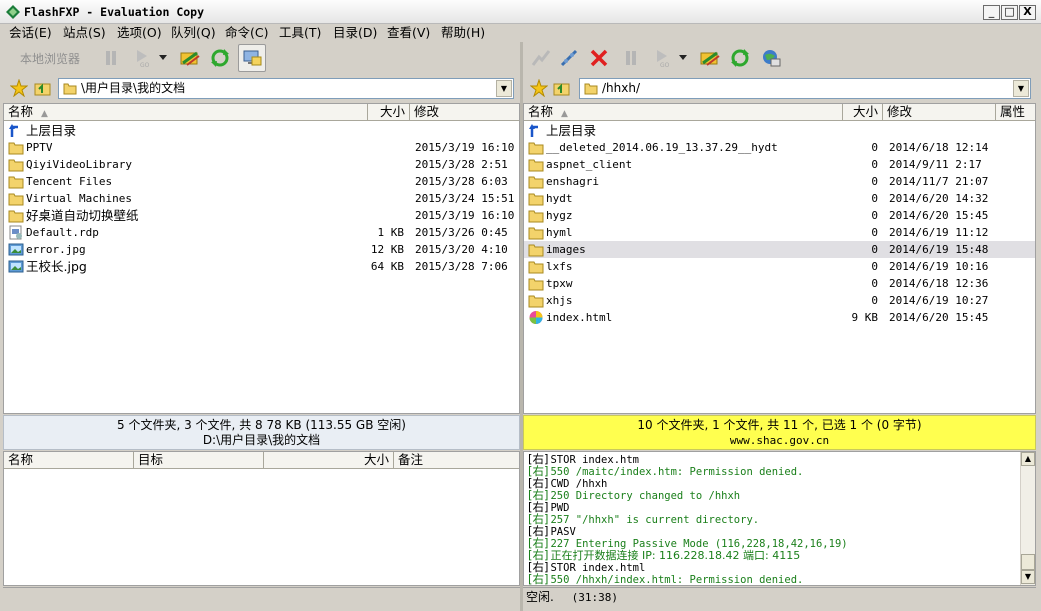 Image resolution: width=1041 pixels, height=611 pixels. I want to click on right-col-modified: 修改, so click(939, 112).